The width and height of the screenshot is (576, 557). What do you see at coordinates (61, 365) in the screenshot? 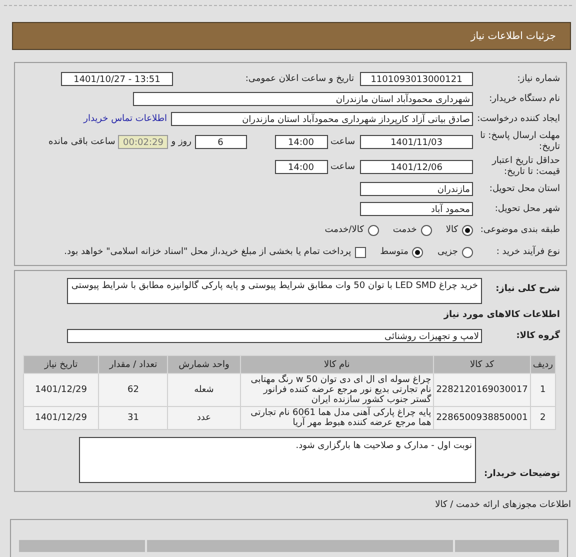
I see `column-header: تاریخ نیاز` at bounding box center [61, 365].